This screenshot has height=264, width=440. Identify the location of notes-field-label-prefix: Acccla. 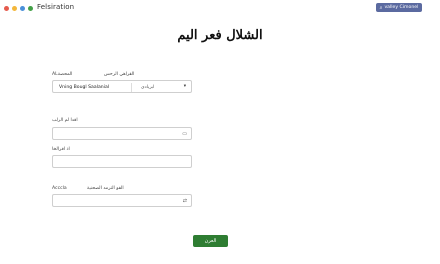
(59, 188).